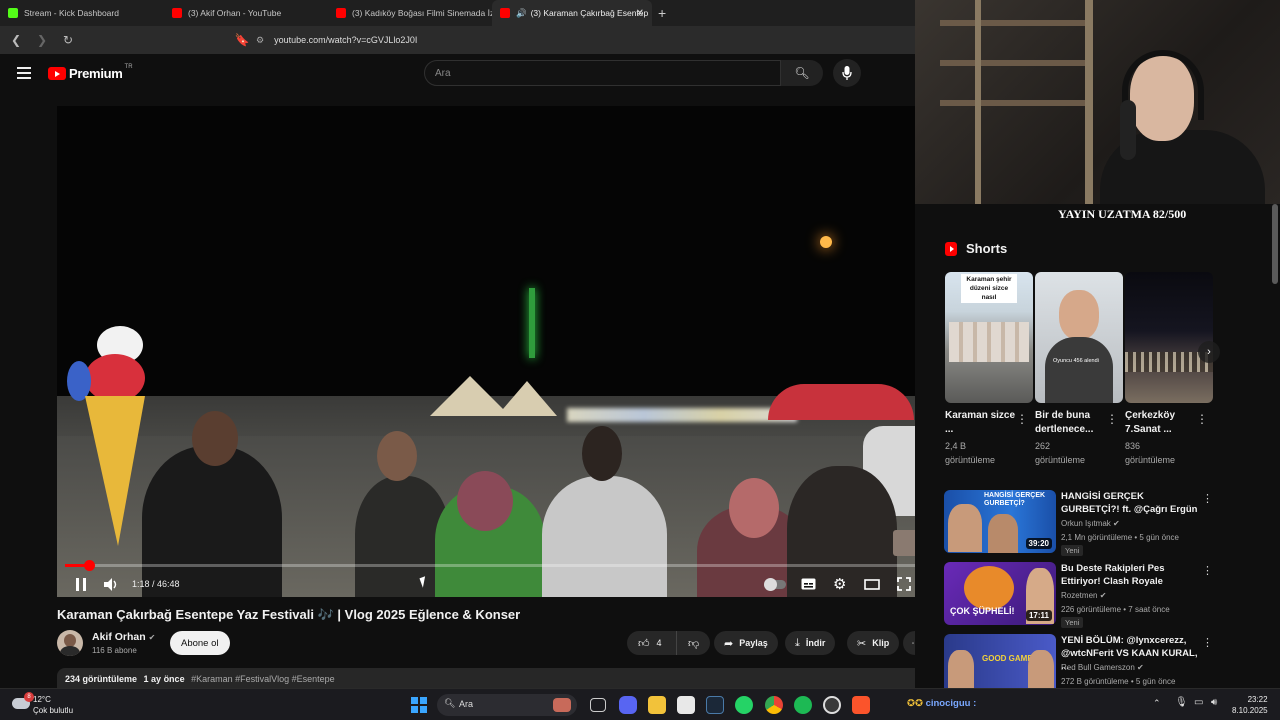 The height and width of the screenshot is (720, 1280). I want to click on search-button: 🔍︎, so click(802, 73).